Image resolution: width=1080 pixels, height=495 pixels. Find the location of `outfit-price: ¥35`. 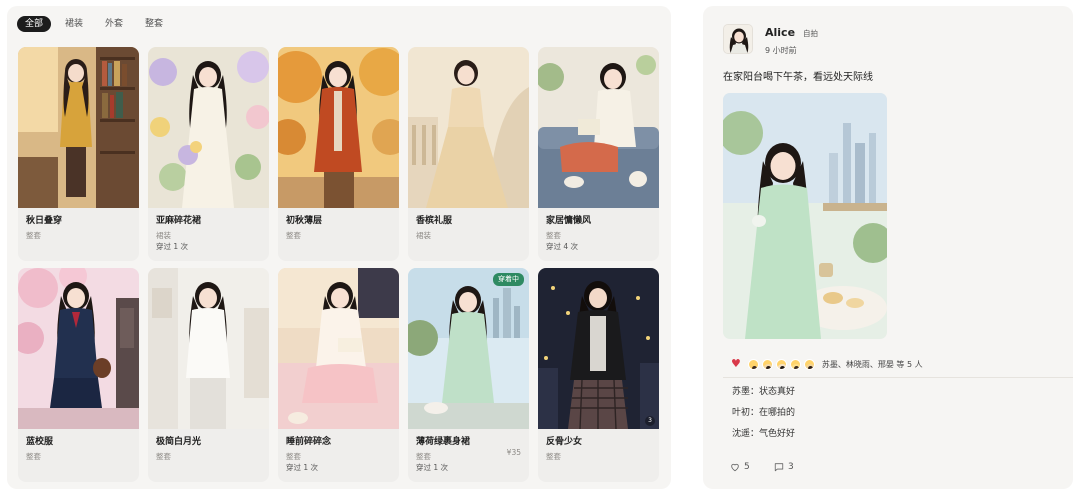

outfit-price: ¥35 is located at coordinates (513, 452).